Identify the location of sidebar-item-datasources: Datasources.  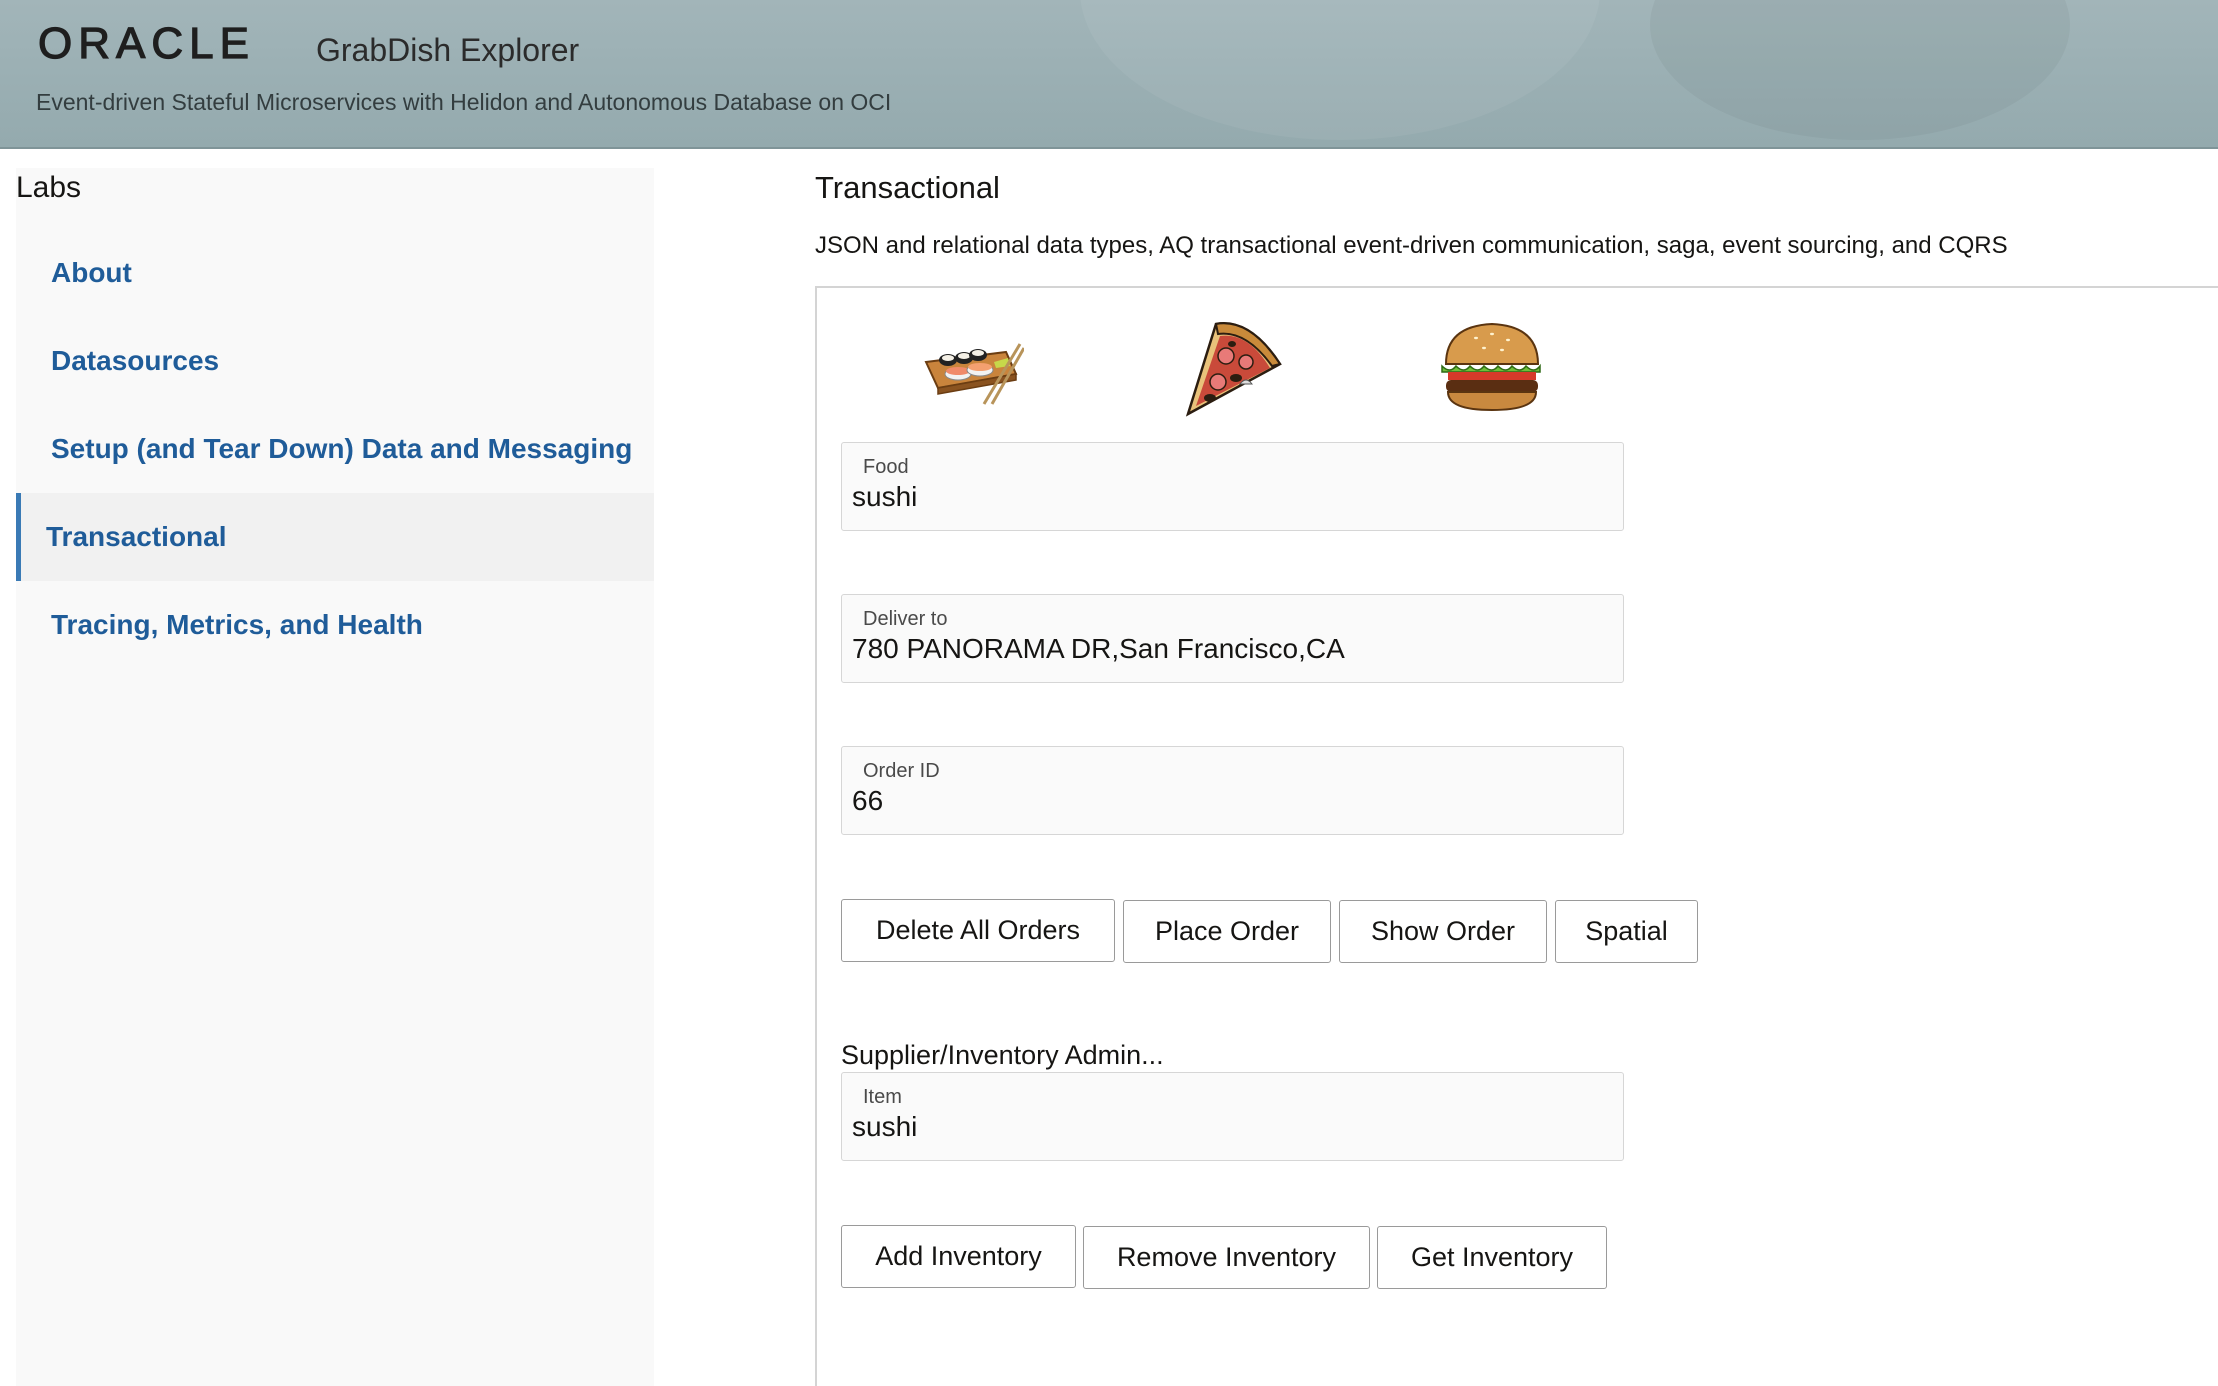
(335, 361).